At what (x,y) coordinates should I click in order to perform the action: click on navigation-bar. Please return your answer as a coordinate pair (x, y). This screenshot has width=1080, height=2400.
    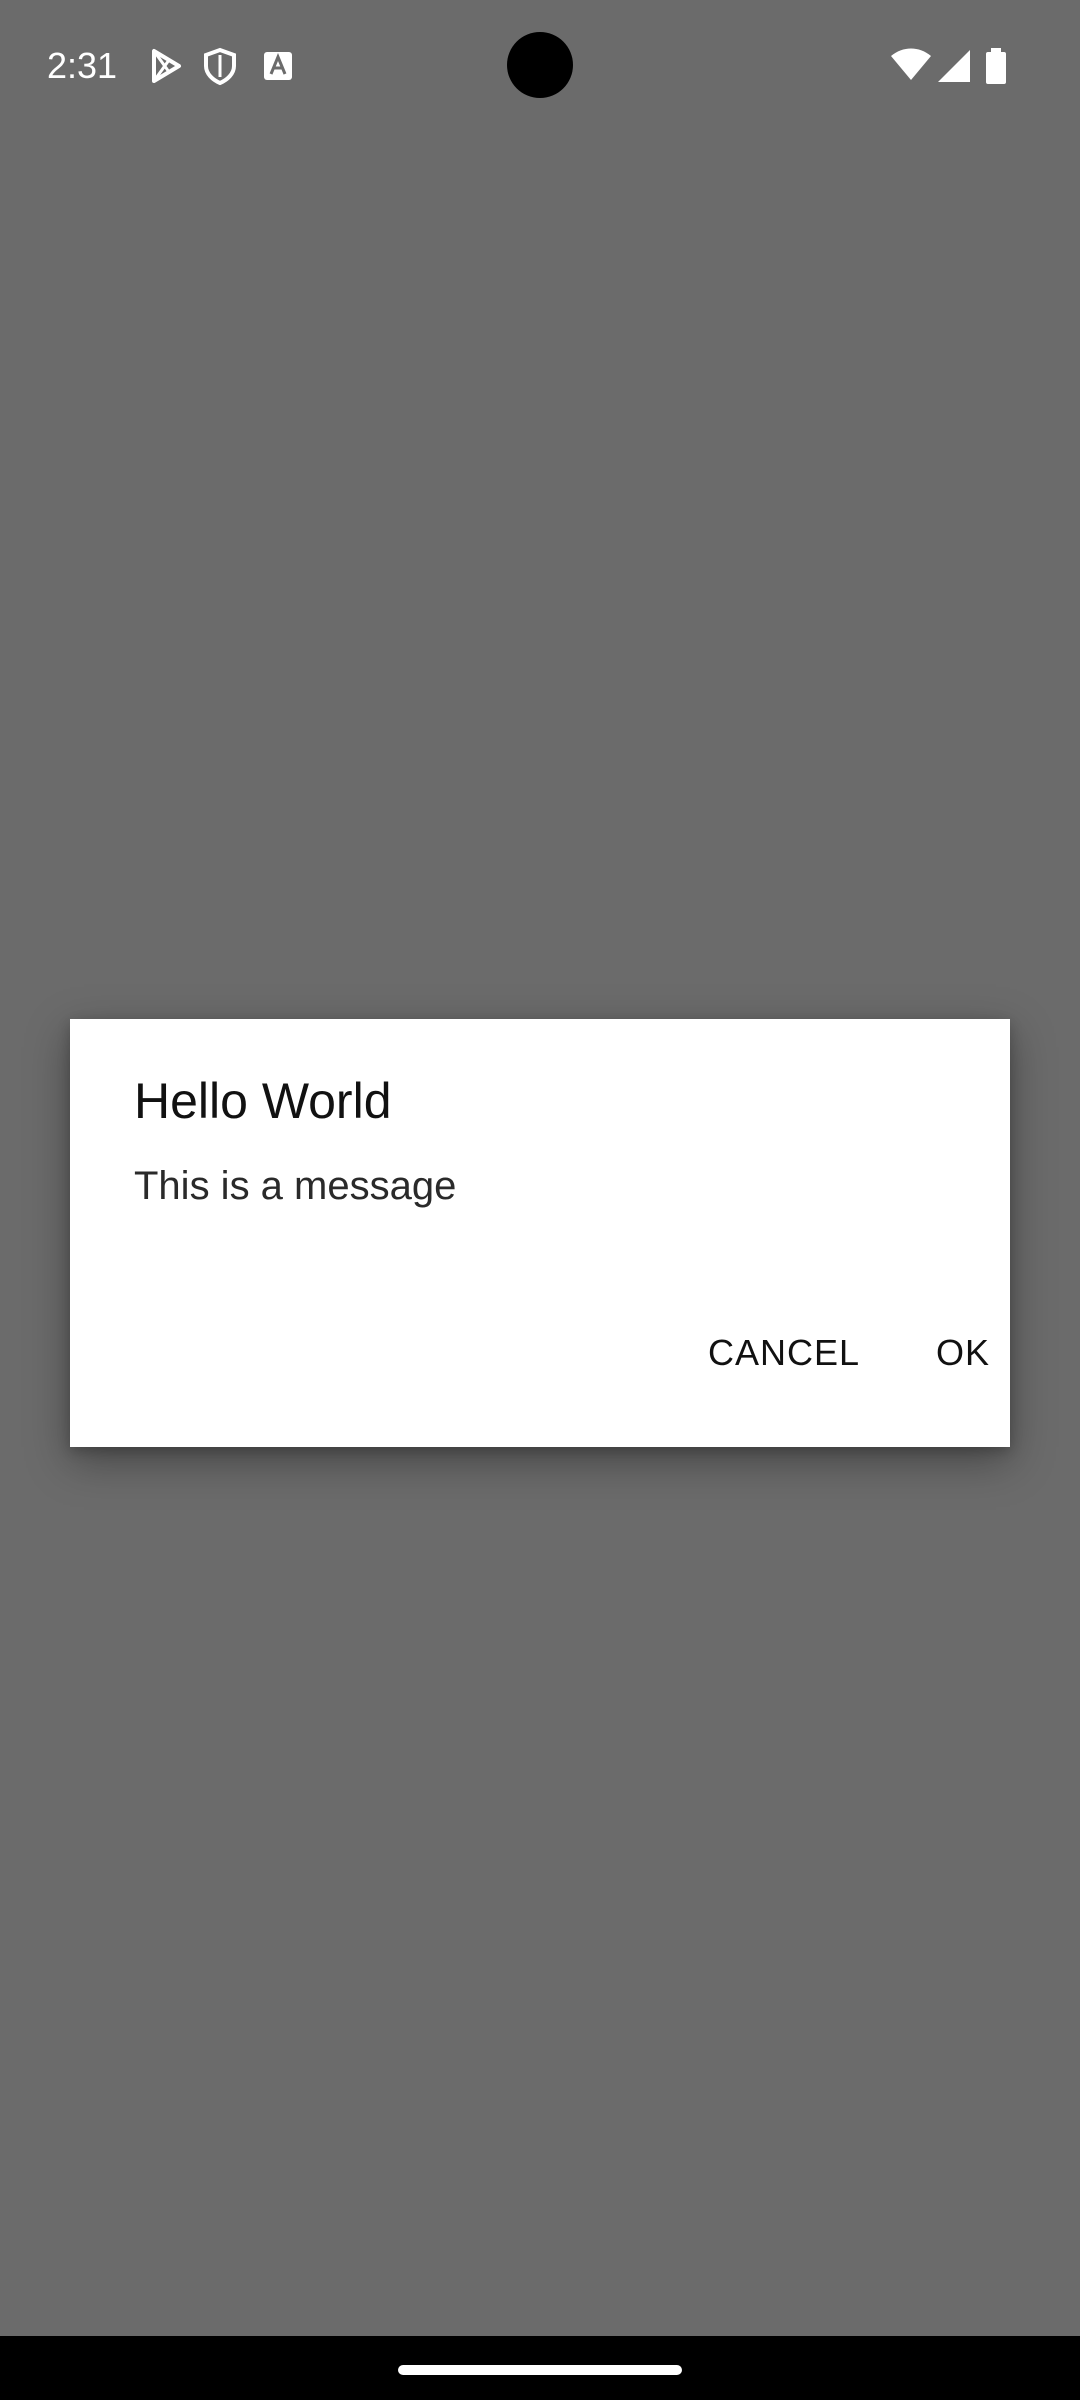
    Looking at the image, I should click on (540, 2368).